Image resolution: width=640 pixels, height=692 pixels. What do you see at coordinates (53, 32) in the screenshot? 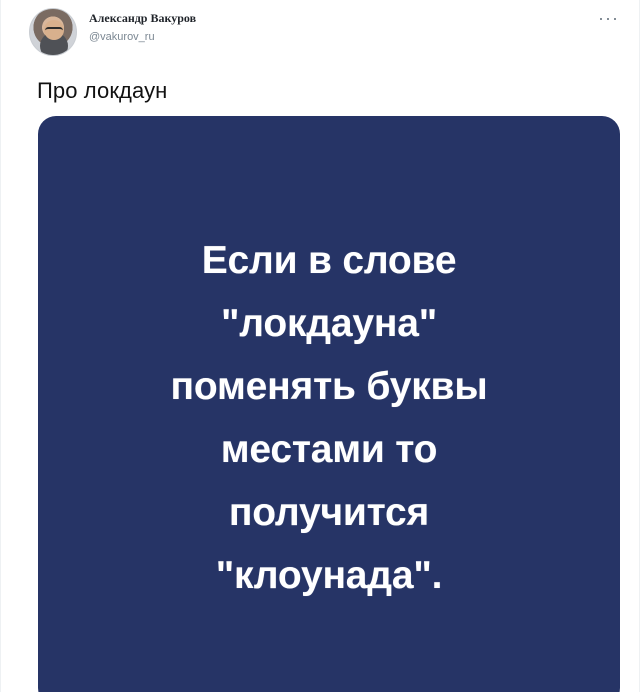
I see `avatar` at bounding box center [53, 32].